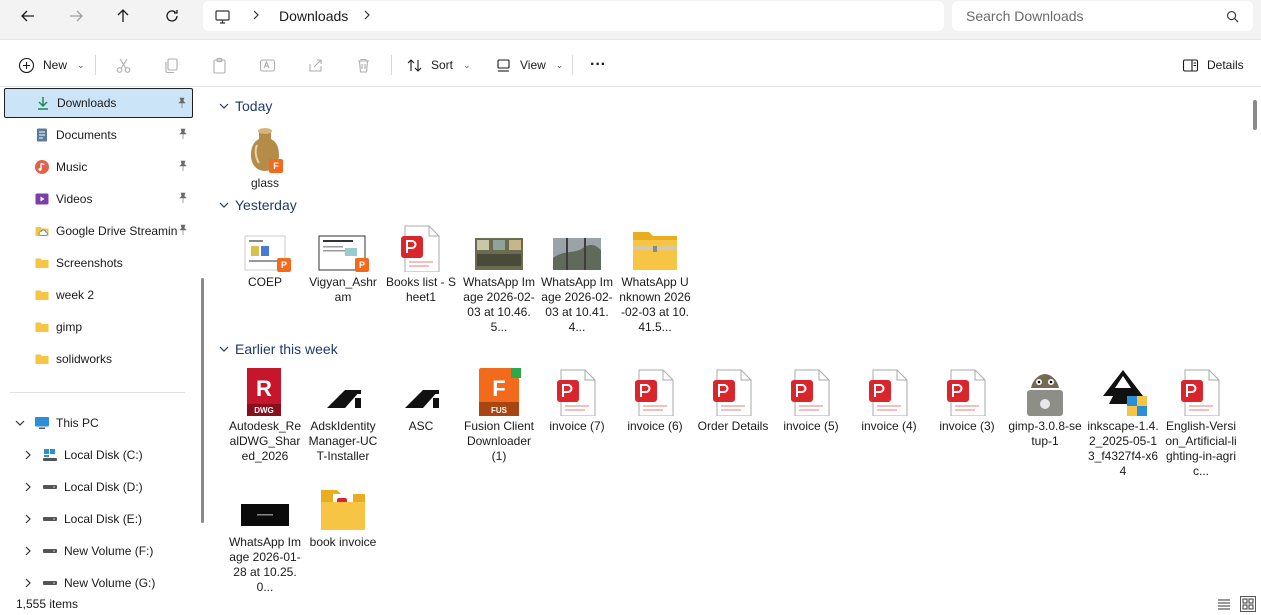  What do you see at coordinates (98, 423) in the screenshot?
I see `sidebar-item-this-pc: This PC` at bounding box center [98, 423].